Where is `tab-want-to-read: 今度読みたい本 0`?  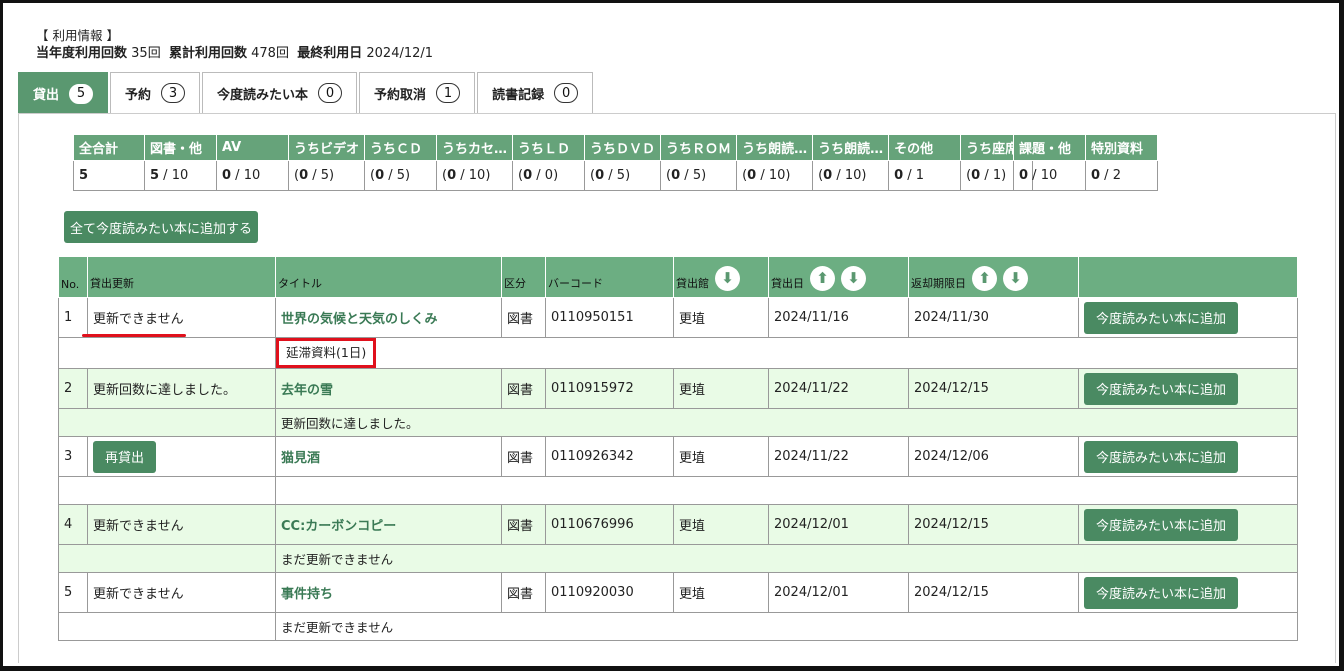 tab-want-to-read: 今度読みたい本 0 is located at coordinates (280, 92).